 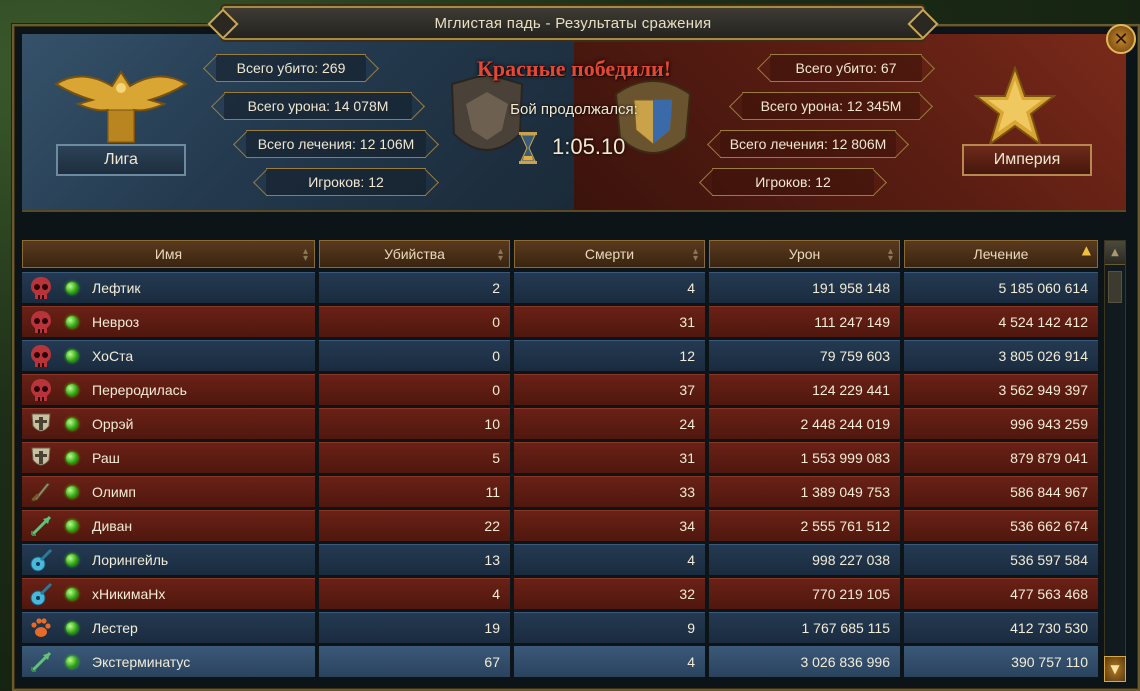 I want to click on player-name: Раш, so click(x=106, y=458).